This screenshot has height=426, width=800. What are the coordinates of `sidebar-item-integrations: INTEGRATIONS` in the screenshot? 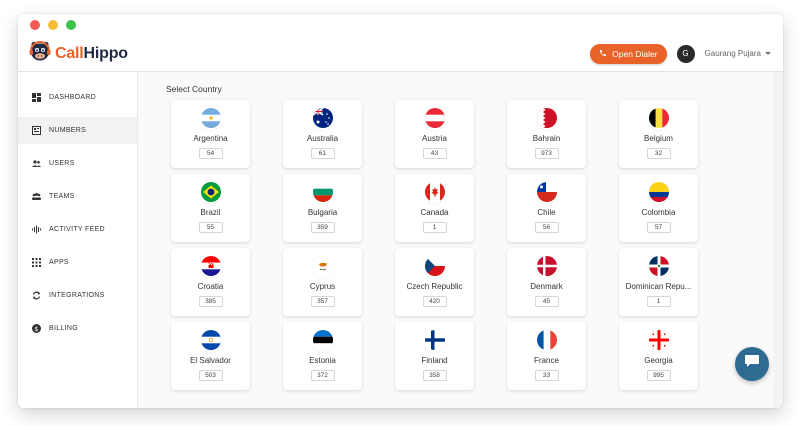 It's located at (77, 295).